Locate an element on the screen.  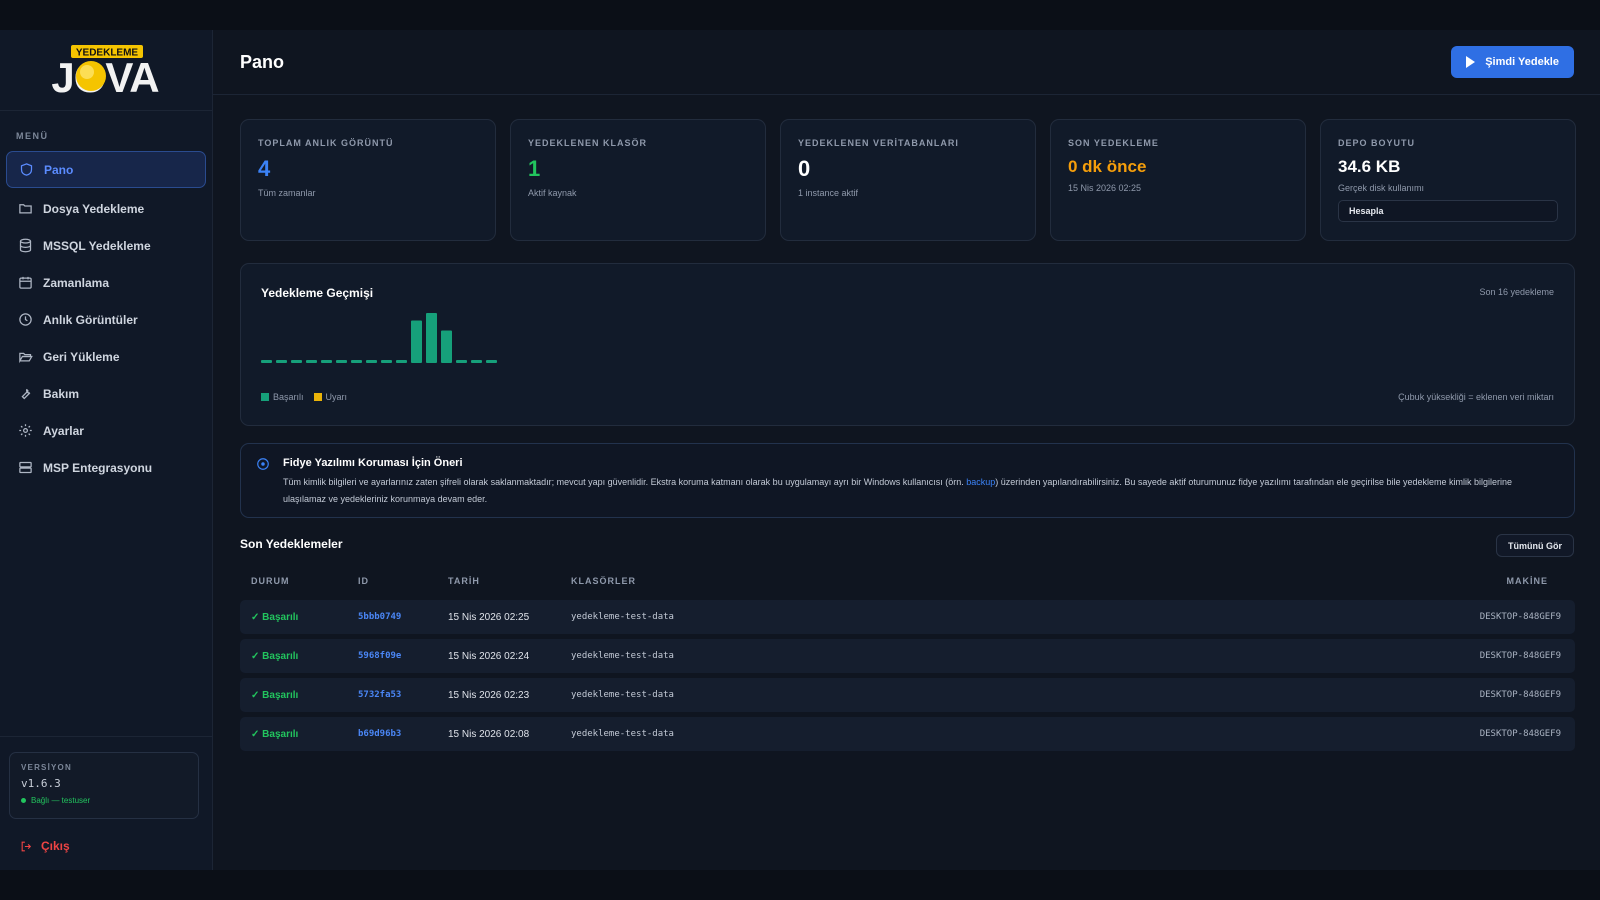
play-icon is located at coordinates (1471, 62).